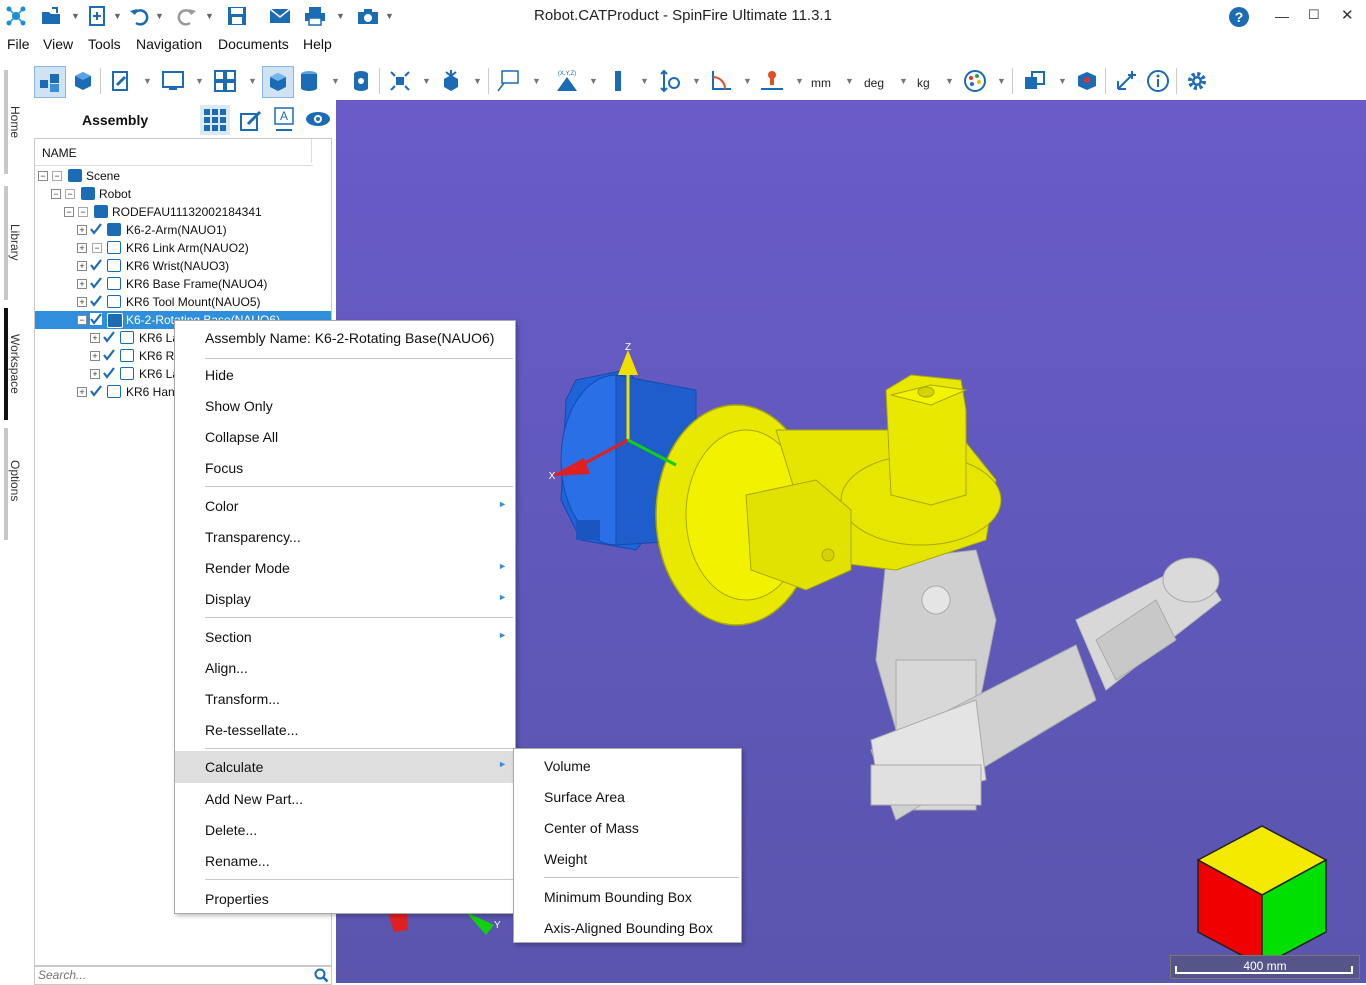 This screenshot has width=1366, height=985. I want to click on menu-item-render-mode: Render Mode ►, so click(345, 568).